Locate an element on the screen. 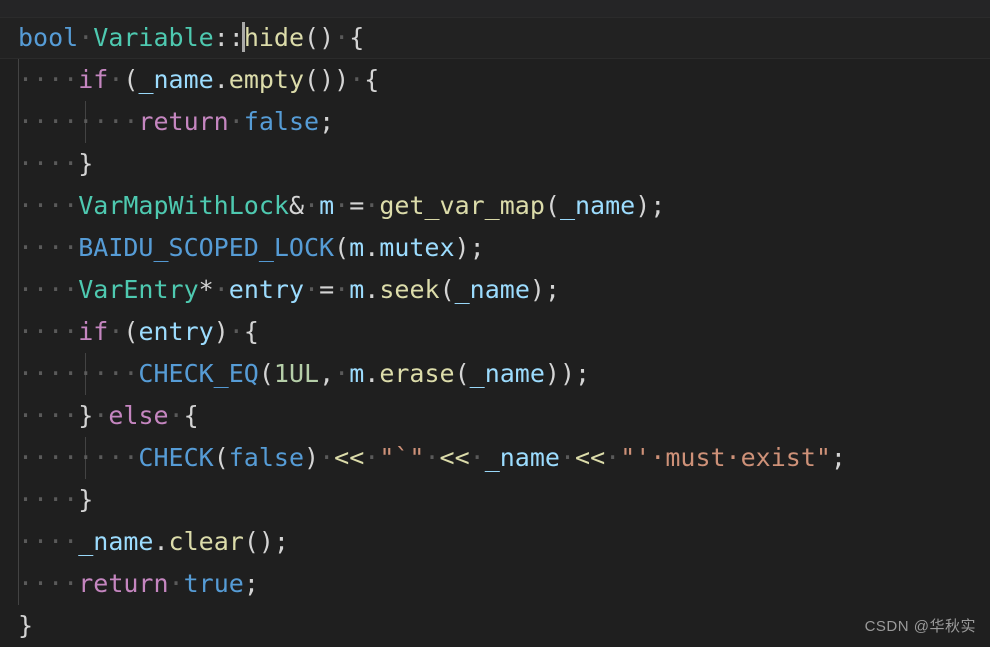  code-token: { is located at coordinates (191, 415).